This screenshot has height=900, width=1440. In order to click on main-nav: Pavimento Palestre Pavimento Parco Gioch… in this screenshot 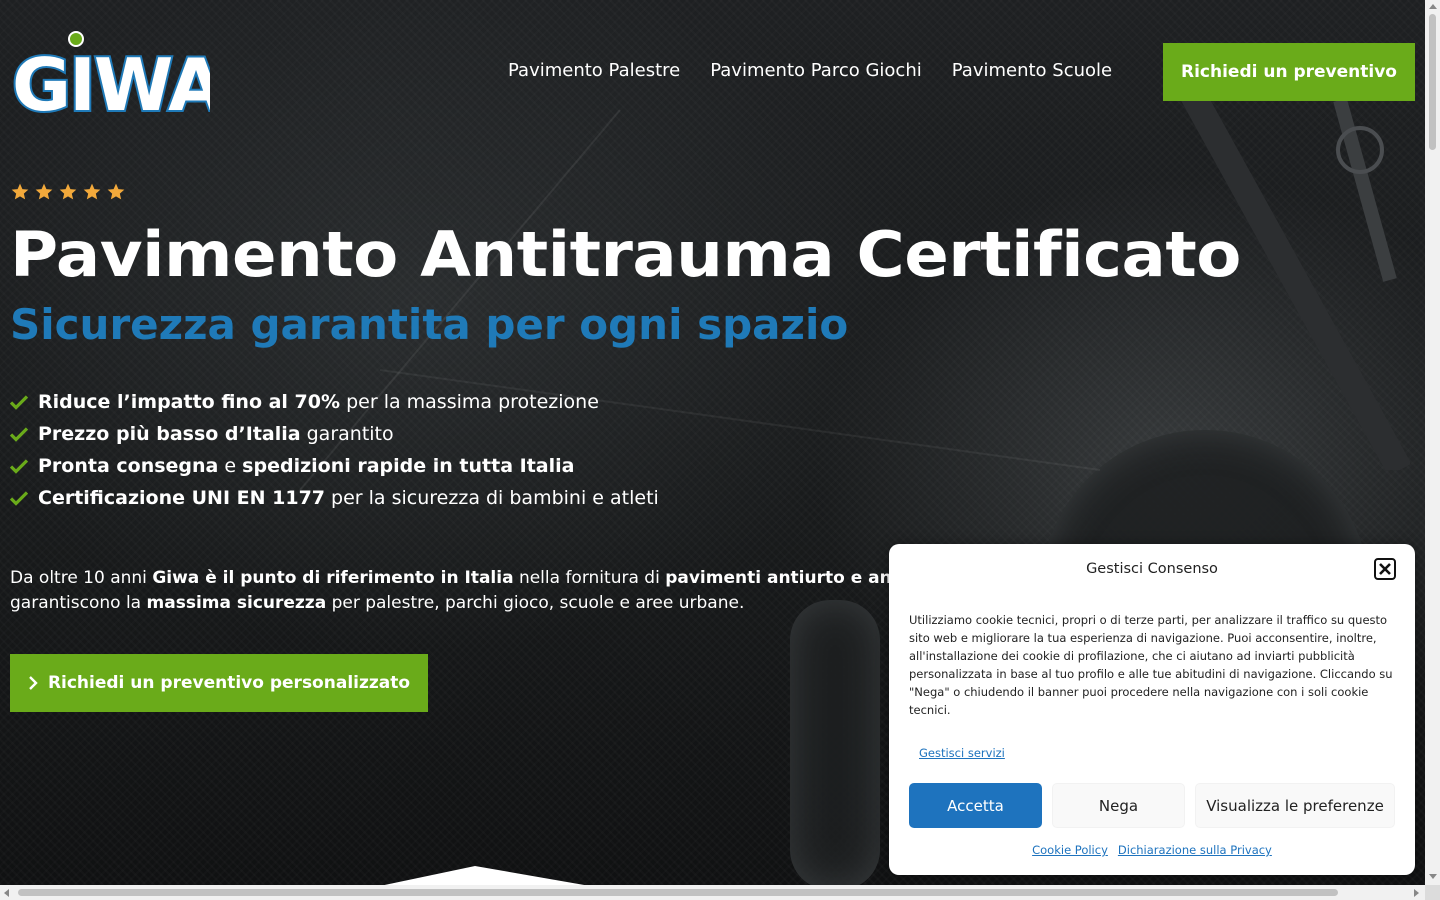, I will do `click(810, 70)`.